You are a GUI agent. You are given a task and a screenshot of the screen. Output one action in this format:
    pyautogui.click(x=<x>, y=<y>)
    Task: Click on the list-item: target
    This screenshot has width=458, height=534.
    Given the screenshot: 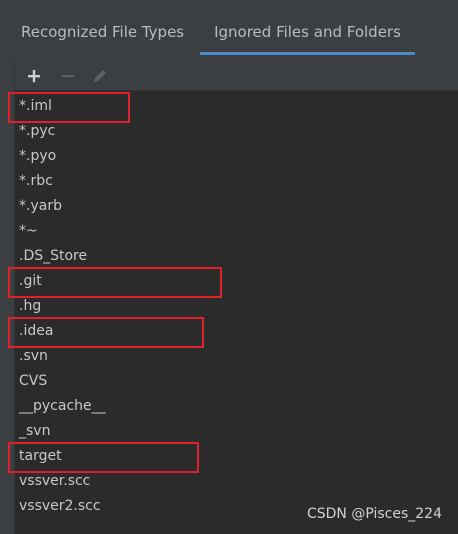 What is the action you would take?
    pyautogui.click(x=40, y=456)
    